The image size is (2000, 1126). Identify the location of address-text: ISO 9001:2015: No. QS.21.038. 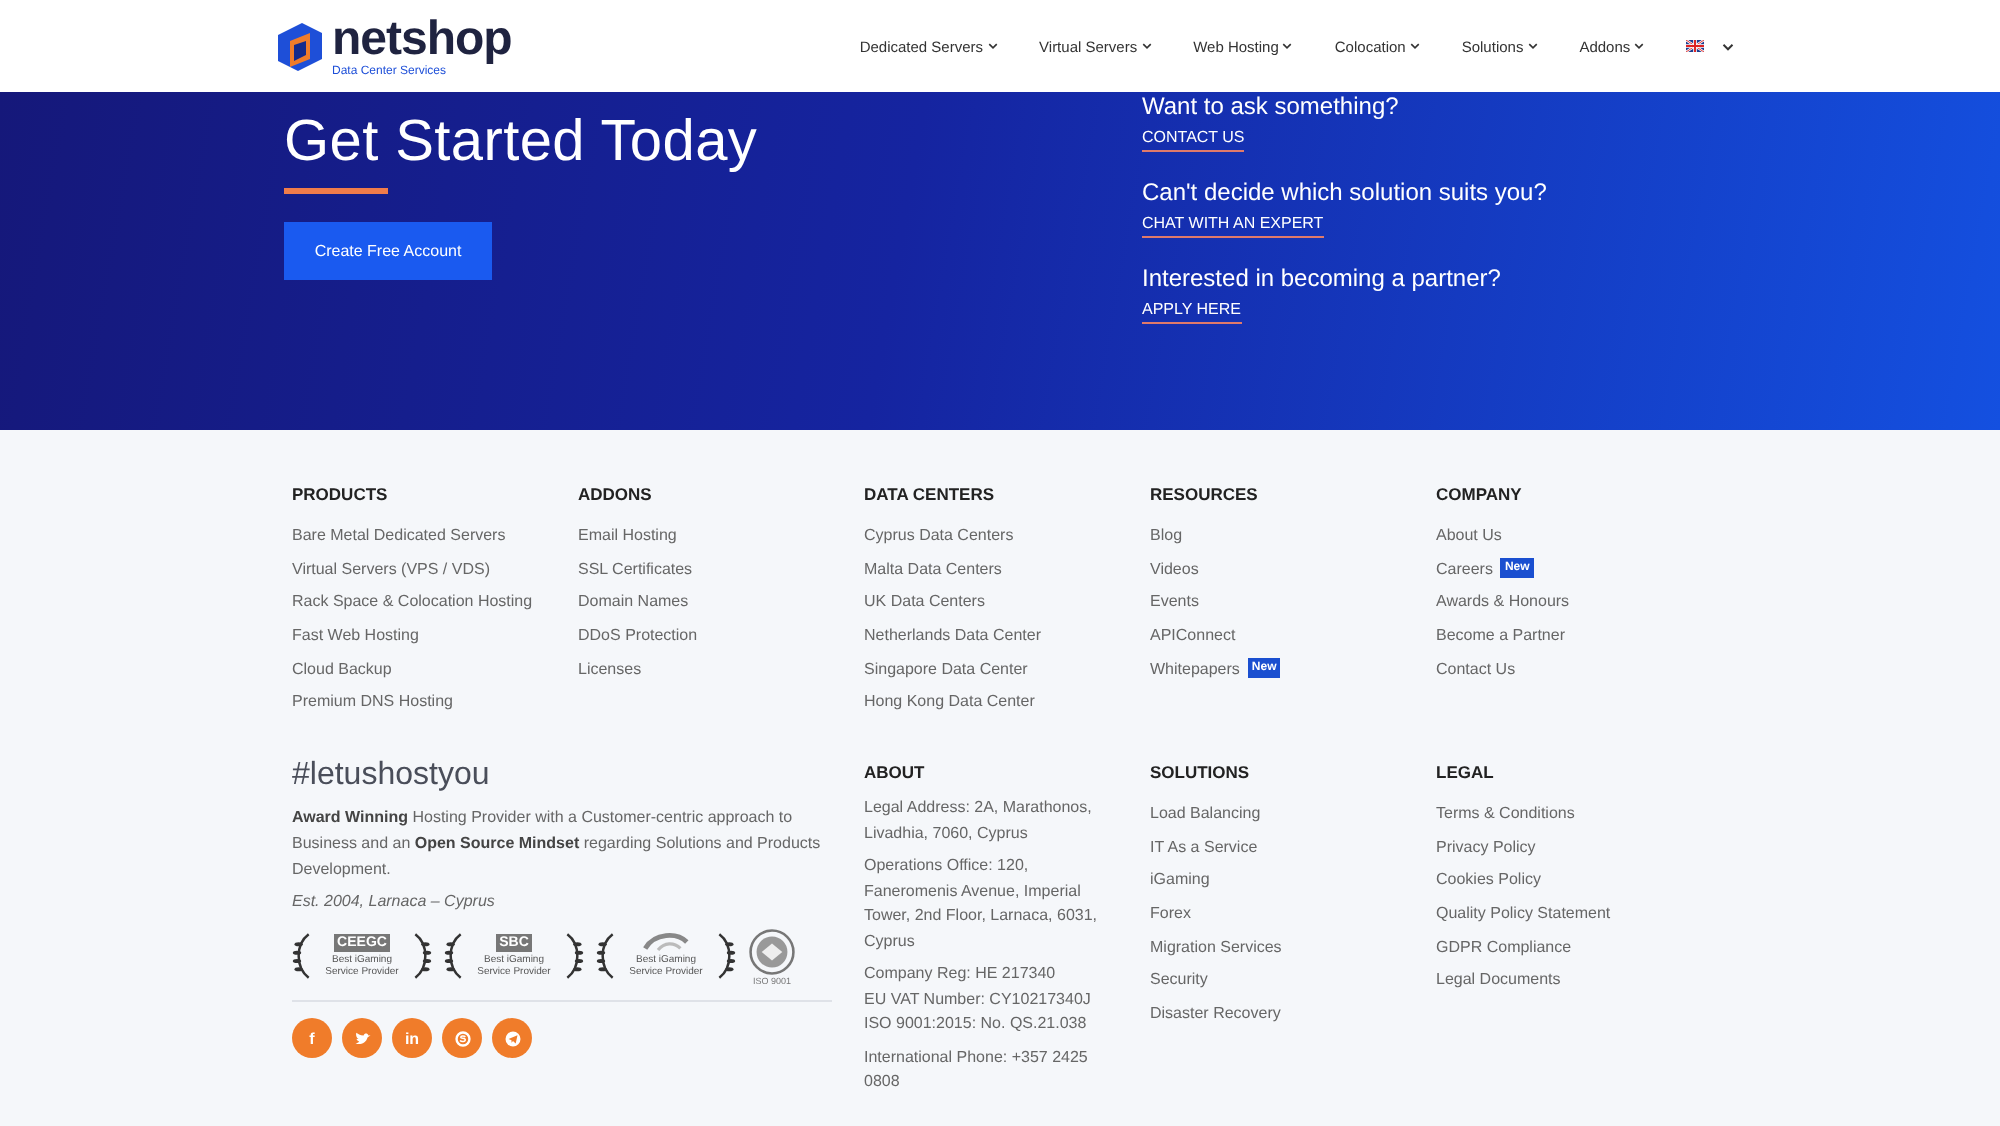
(976, 1024).